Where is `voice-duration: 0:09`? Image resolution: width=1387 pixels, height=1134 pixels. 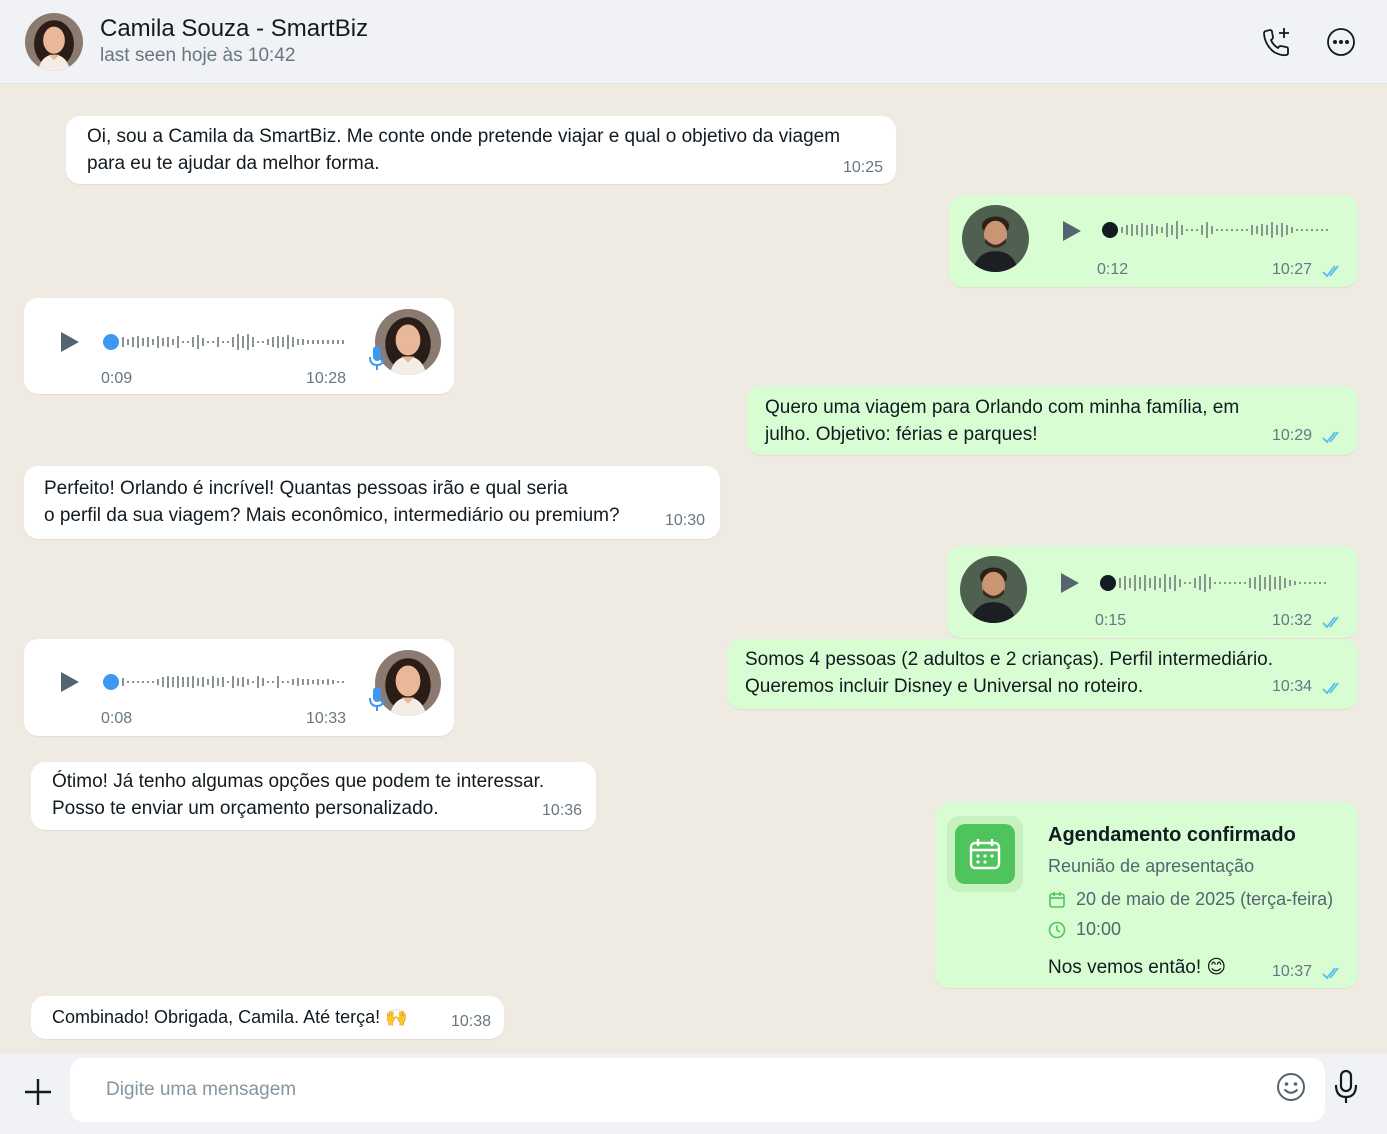
voice-duration: 0:09 is located at coordinates (117, 378).